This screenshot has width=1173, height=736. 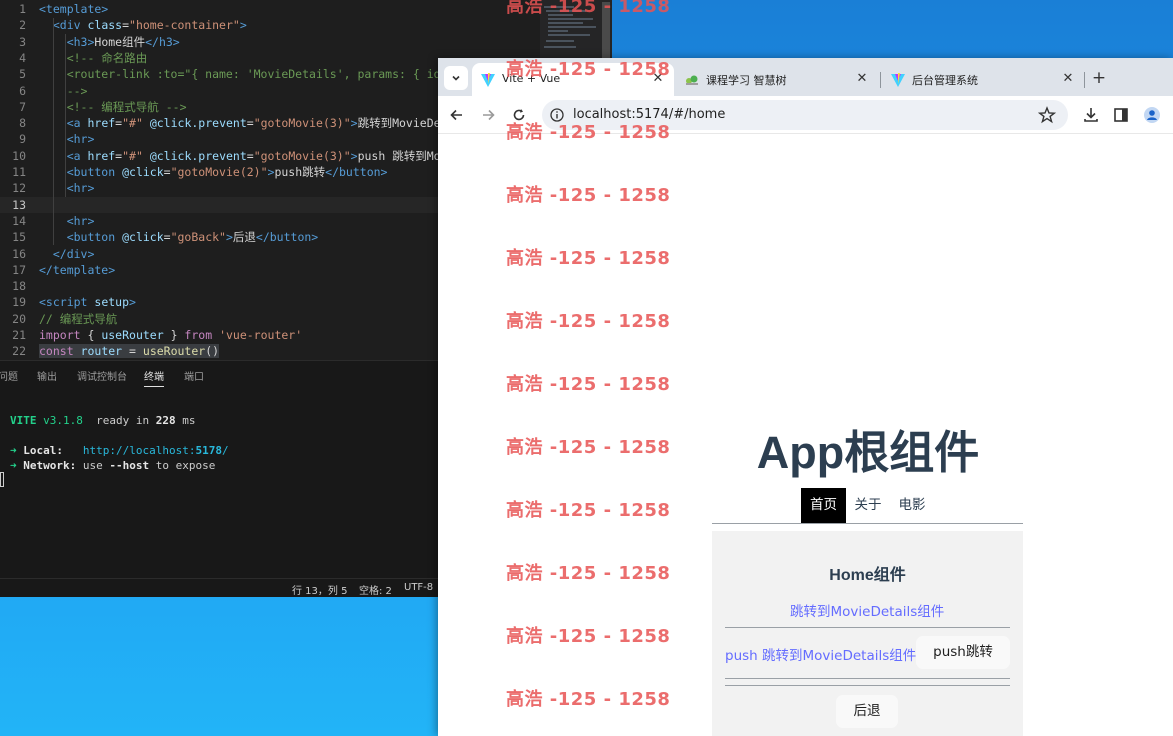 I want to click on line-number: 12, so click(x=19, y=188).